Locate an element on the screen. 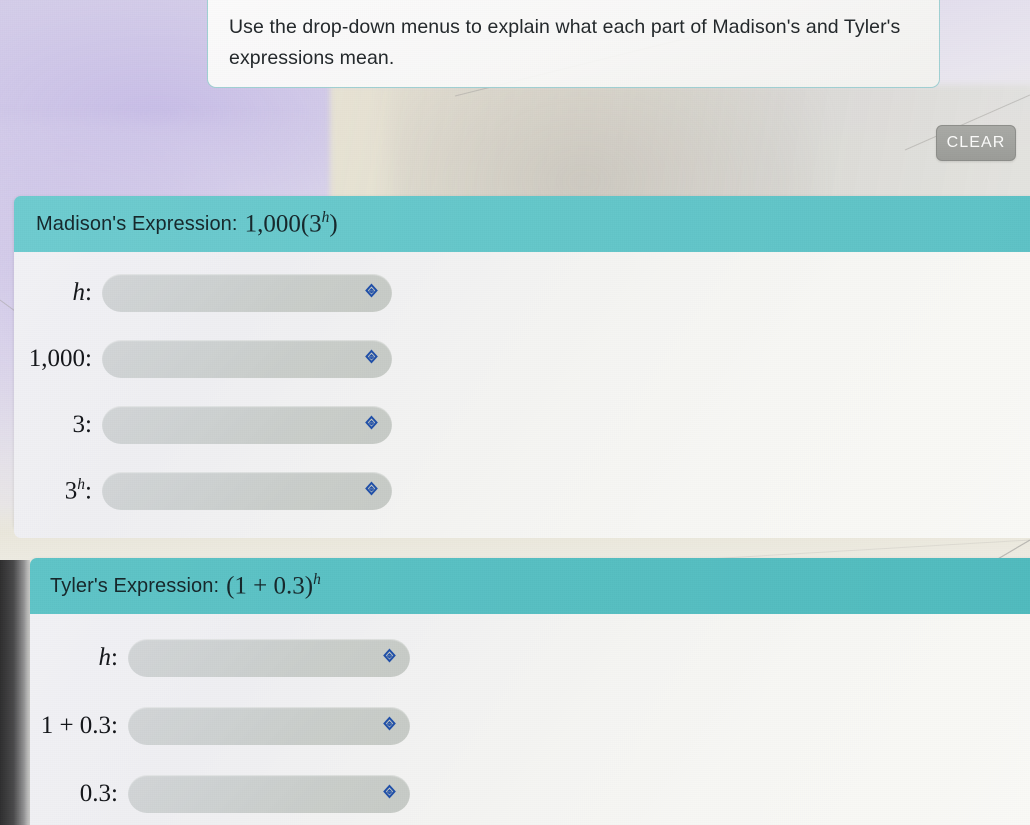  madison-card-header: Madison's Expression: 1,000(3h) is located at coordinates (522, 224).